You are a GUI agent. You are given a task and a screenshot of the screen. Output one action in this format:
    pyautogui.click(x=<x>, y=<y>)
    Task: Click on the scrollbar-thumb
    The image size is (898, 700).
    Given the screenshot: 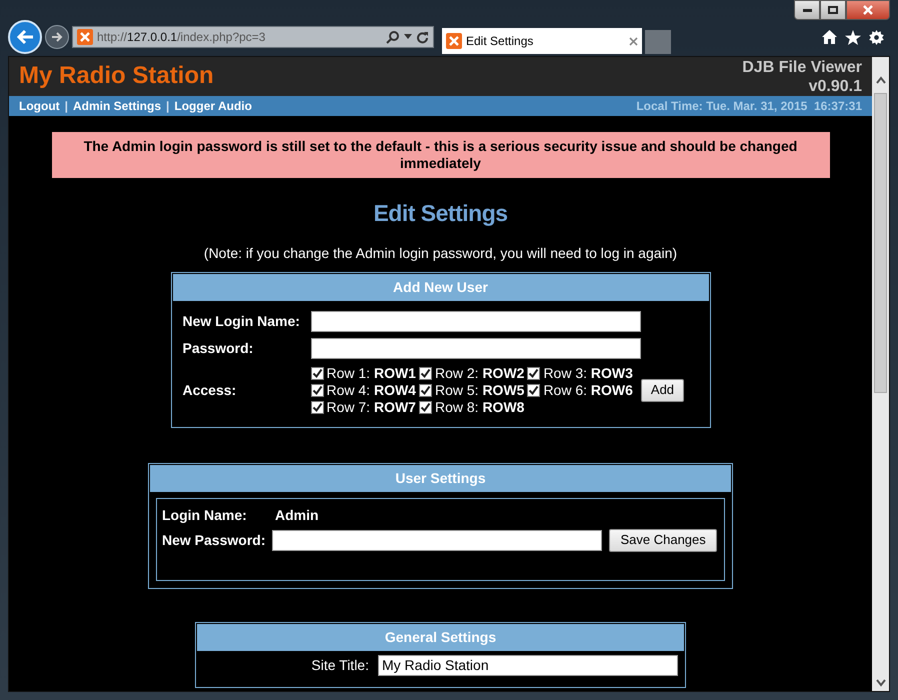 What is the action you would take?
    pyautogui.click(x=880, y=243)
    